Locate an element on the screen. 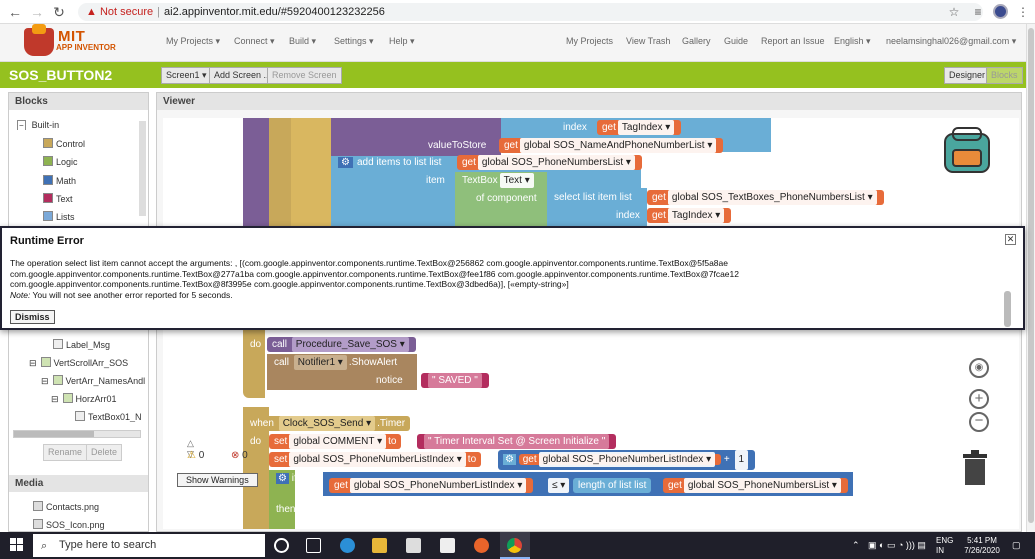 Image resolution: width=1035 pixels, height=559 pixels. drawer-text: Text is located at coordinates (58, 198).